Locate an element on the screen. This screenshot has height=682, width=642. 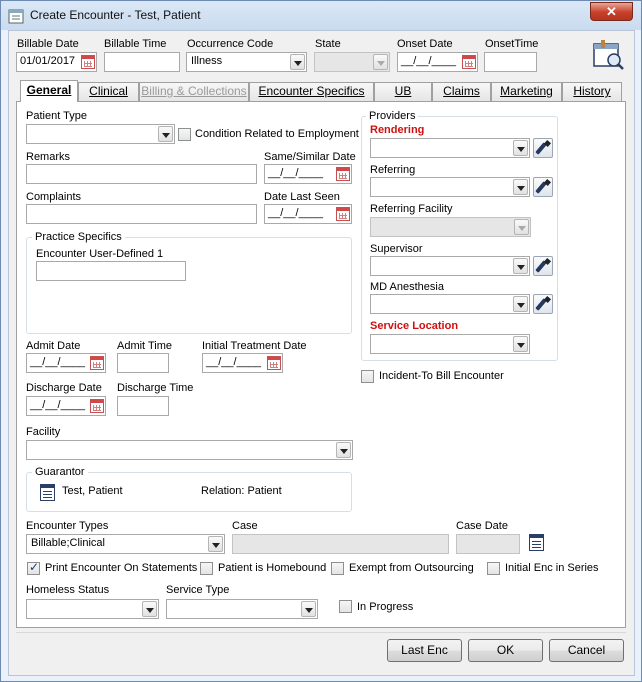
title-bar: Create Encounter - Test, Patient ✕ is located at coordinates (321, 15).